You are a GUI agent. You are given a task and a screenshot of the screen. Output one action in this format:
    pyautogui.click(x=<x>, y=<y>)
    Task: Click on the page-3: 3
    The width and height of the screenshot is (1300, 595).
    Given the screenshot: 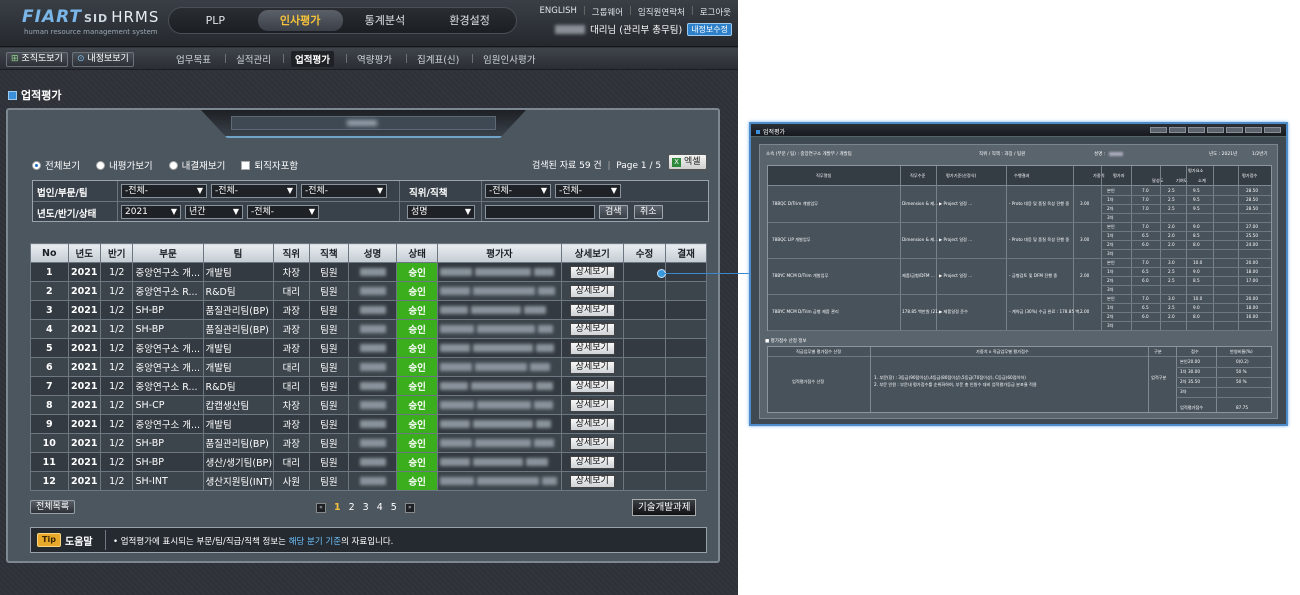 What is the action you would take?
    pyautogui.click(x=366, y=507)
    